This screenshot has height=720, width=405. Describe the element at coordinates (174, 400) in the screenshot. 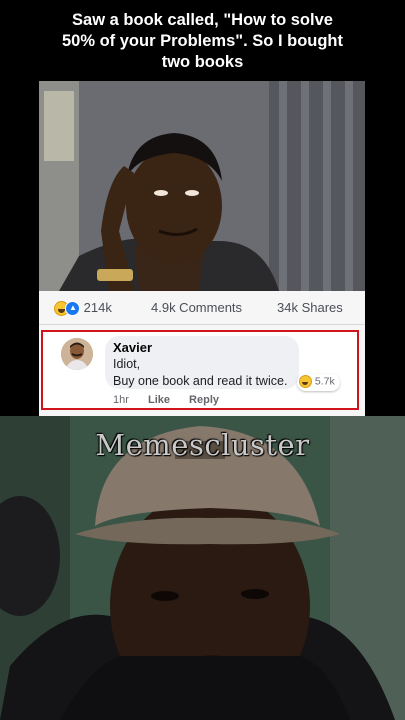

I see `comment-actions: 1hr Like Reply` at that location.